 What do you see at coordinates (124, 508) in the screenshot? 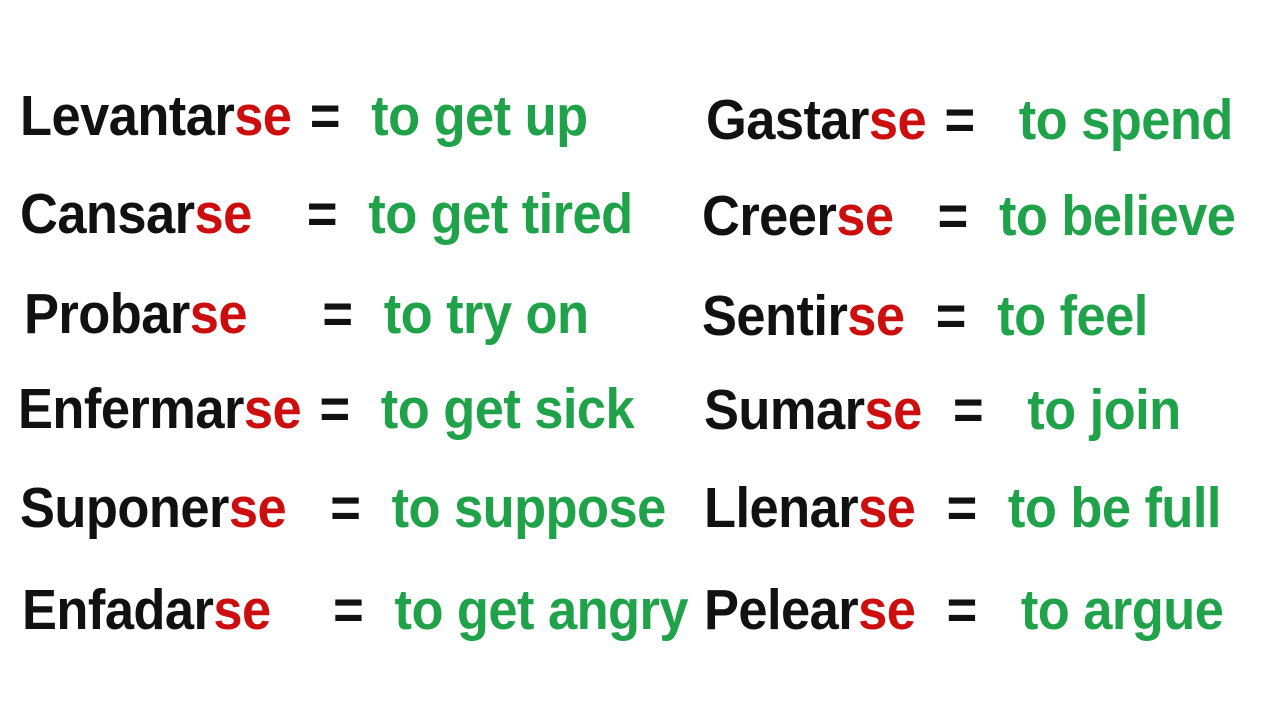
I see `verb-stem: Suponer` at bounding box center [124, 508].